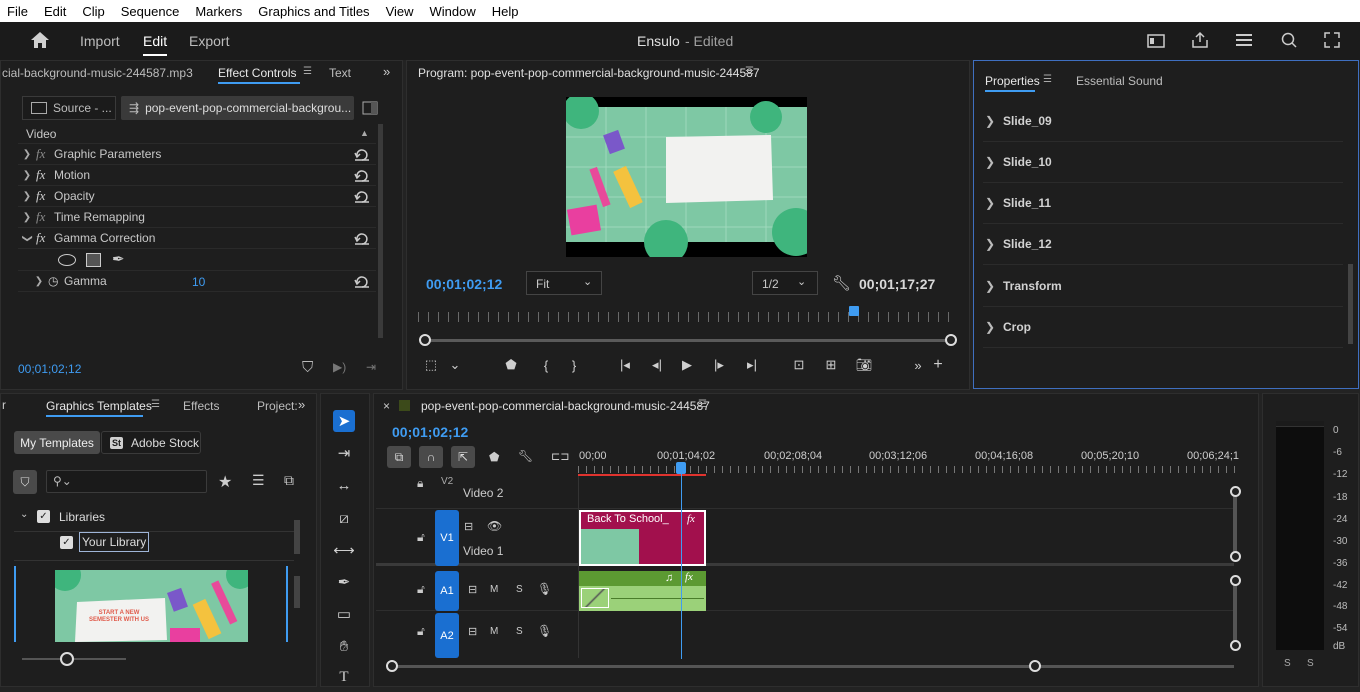 The width and height of the screenshot is (1360, 692). What do you see at coordinates (344, 550) in the screenshot?
I see `slip-tool-icon: ⟷` at bounding box center [344, 550].